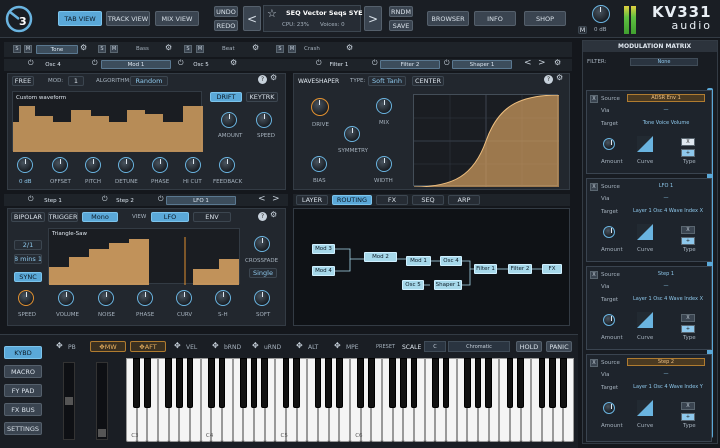 Image resolution: width=720 pixels, height=448 pixels. I want to click on lfo-volume-knob, so click(66, 298).